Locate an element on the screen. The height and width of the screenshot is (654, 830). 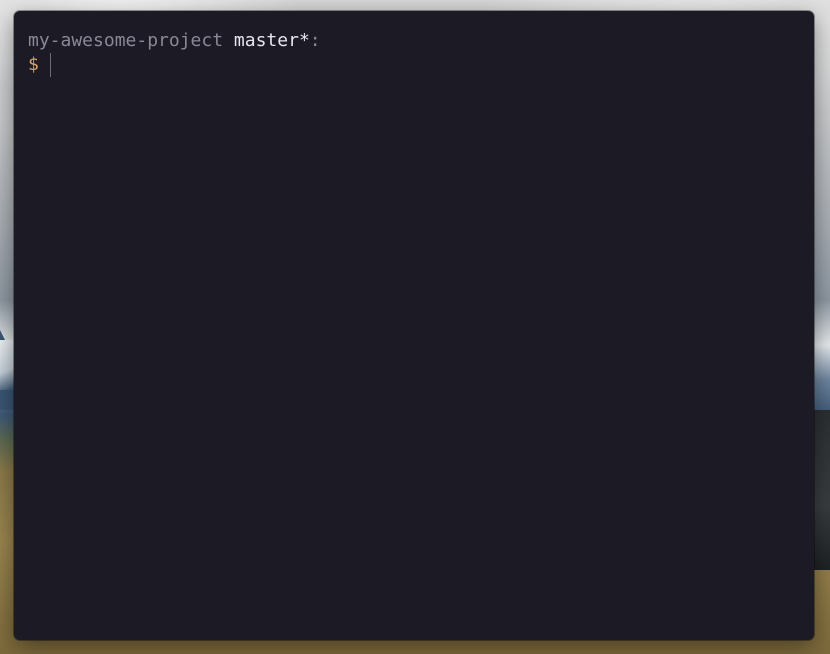
prompt-header: my-awesome-project master*: is located at coordinates (174, 41).